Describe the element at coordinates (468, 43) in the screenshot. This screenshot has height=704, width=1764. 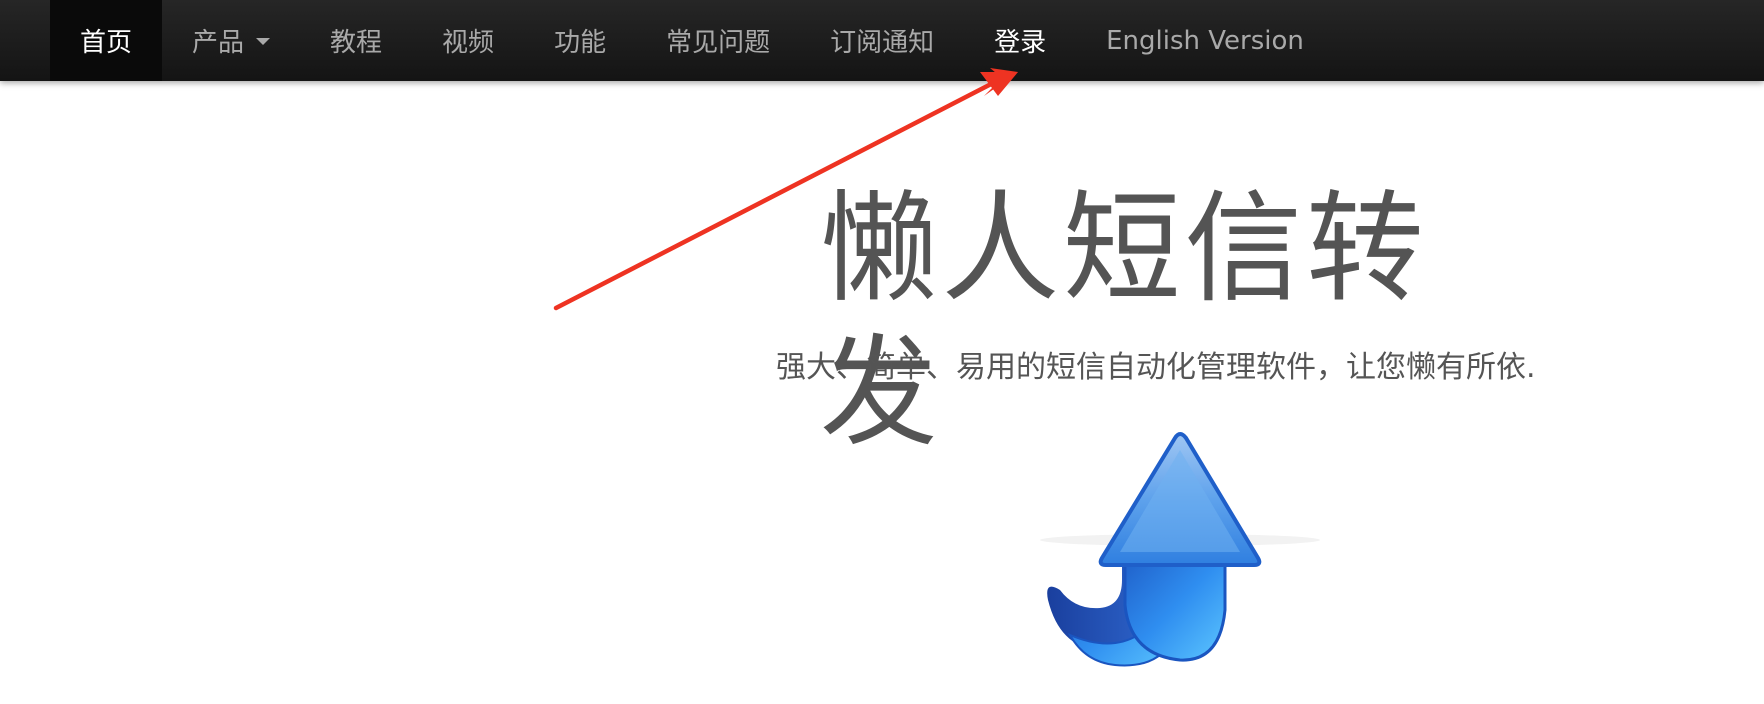
I see `nav-item-label: 视频` at that location.